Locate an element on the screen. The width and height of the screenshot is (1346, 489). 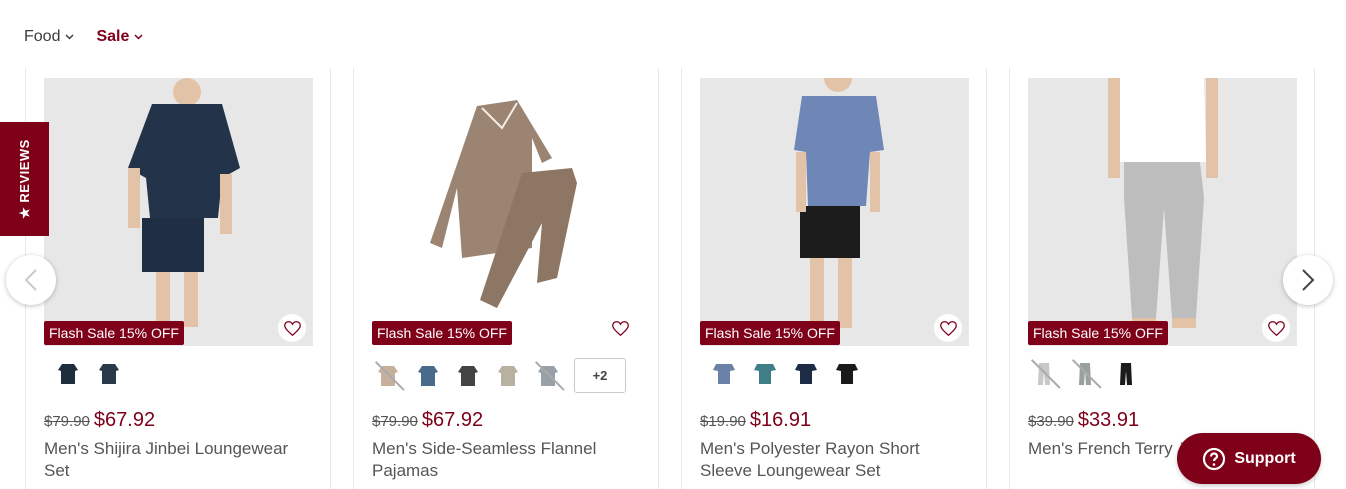
carousel-next-button is located at coordinates (1308, 280).